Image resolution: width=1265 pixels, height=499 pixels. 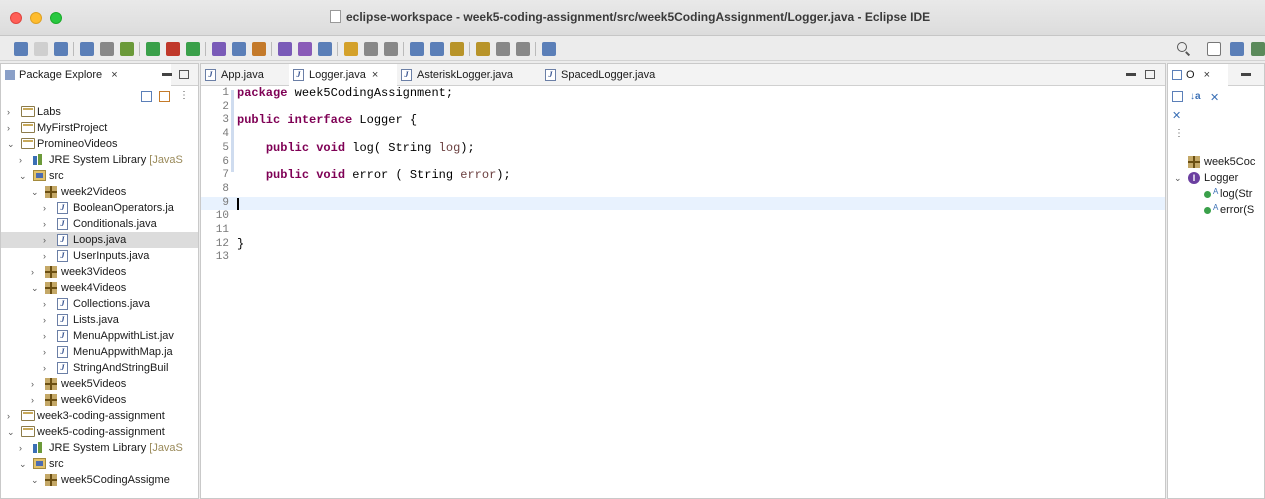 I want to click on tree-item: › J Collections.java, so click(x=99, y=304).